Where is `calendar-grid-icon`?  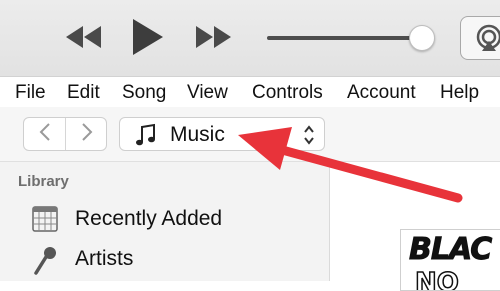
calendar-grid-icon is located at coordinates (45, 219).